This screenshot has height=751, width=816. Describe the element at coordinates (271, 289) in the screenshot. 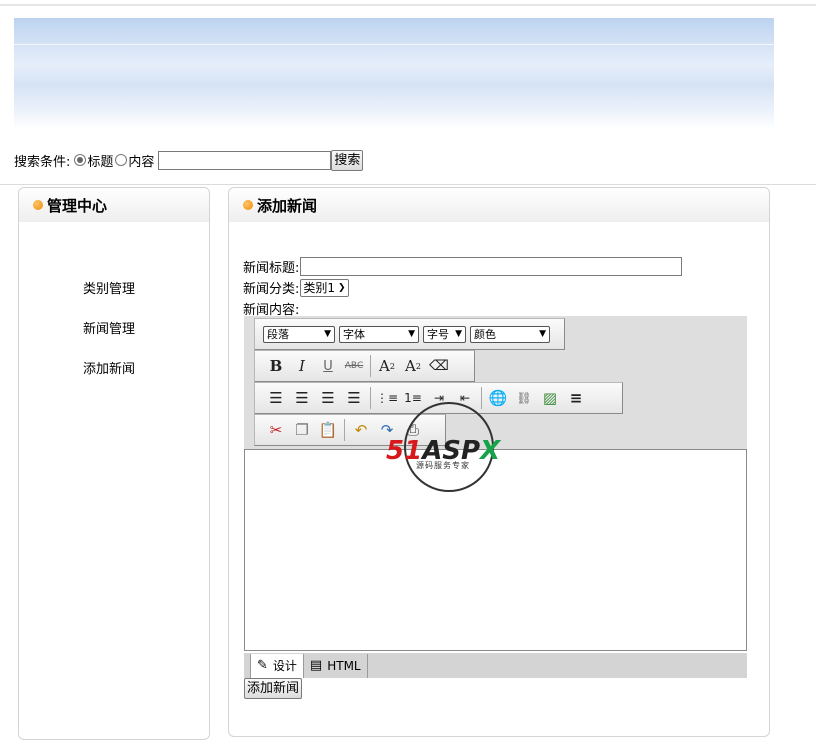

I see `category-label: 新闻分类:` at that location.